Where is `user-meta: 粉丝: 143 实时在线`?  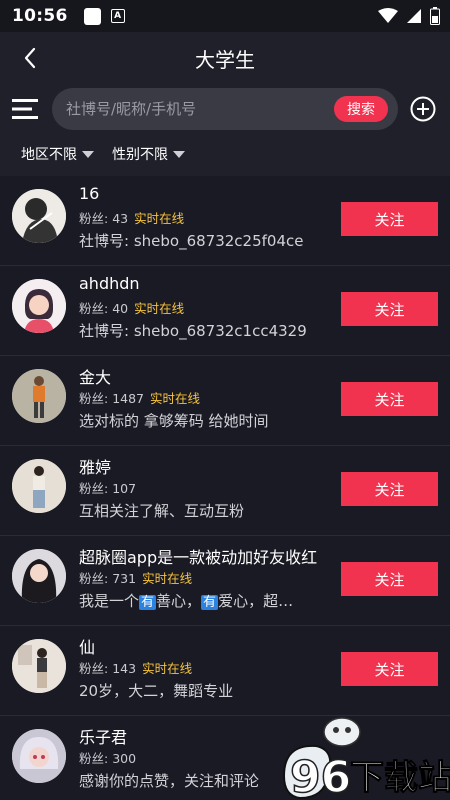 user-meta: 粉丝: 143 实时在线 is located at coordinates (136, 668).